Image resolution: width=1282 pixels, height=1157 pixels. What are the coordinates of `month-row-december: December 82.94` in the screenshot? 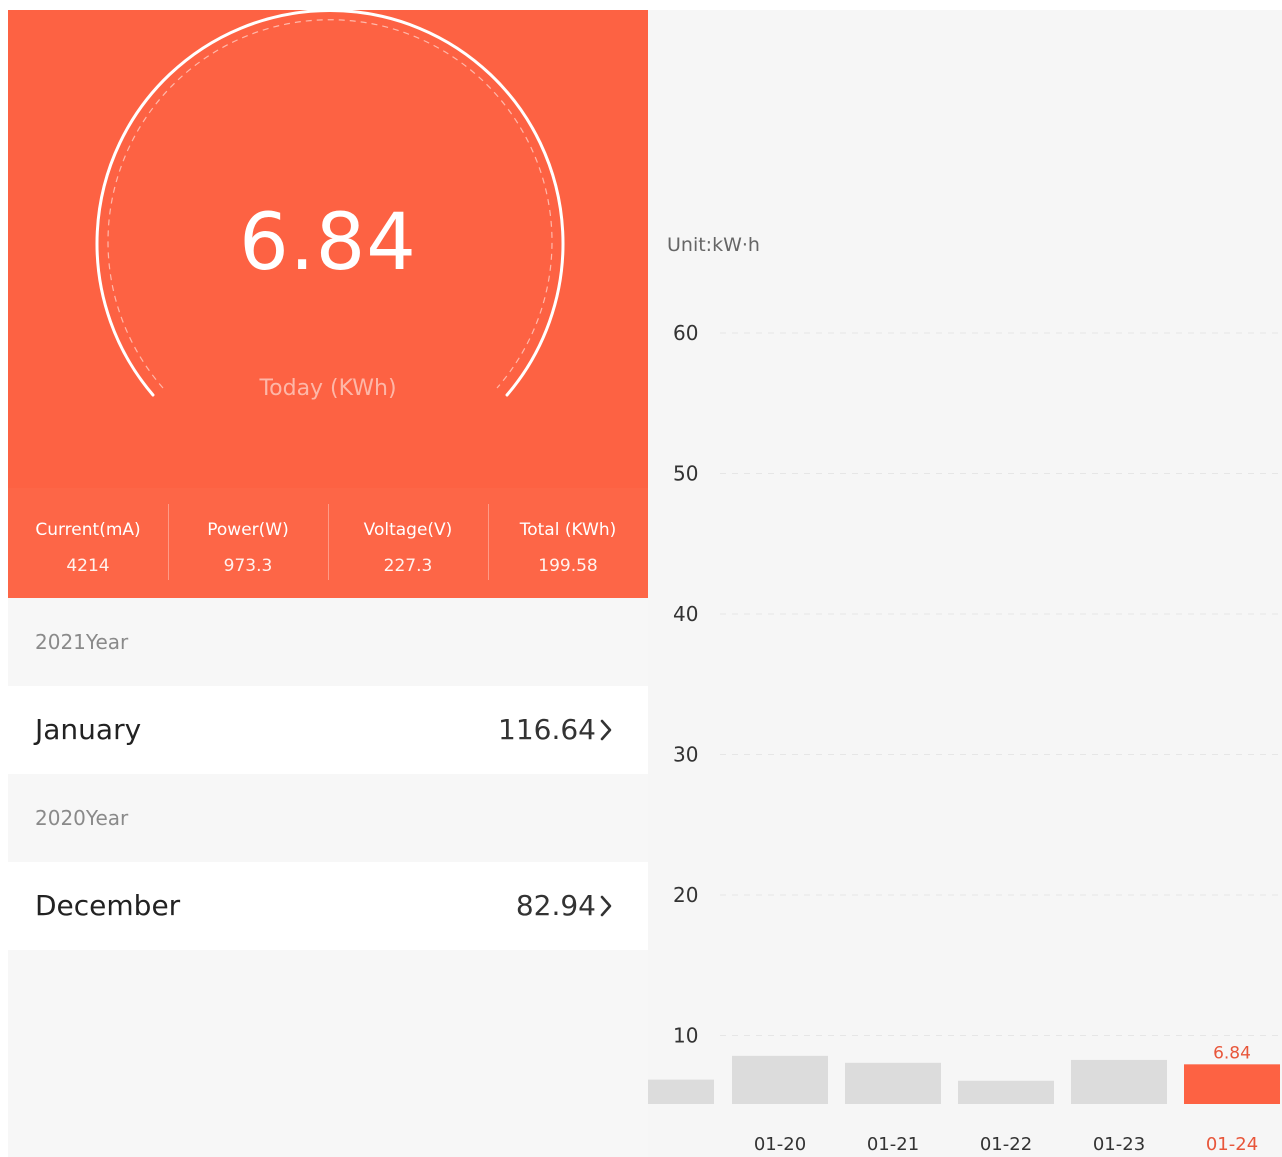 It's located at (328, 906).